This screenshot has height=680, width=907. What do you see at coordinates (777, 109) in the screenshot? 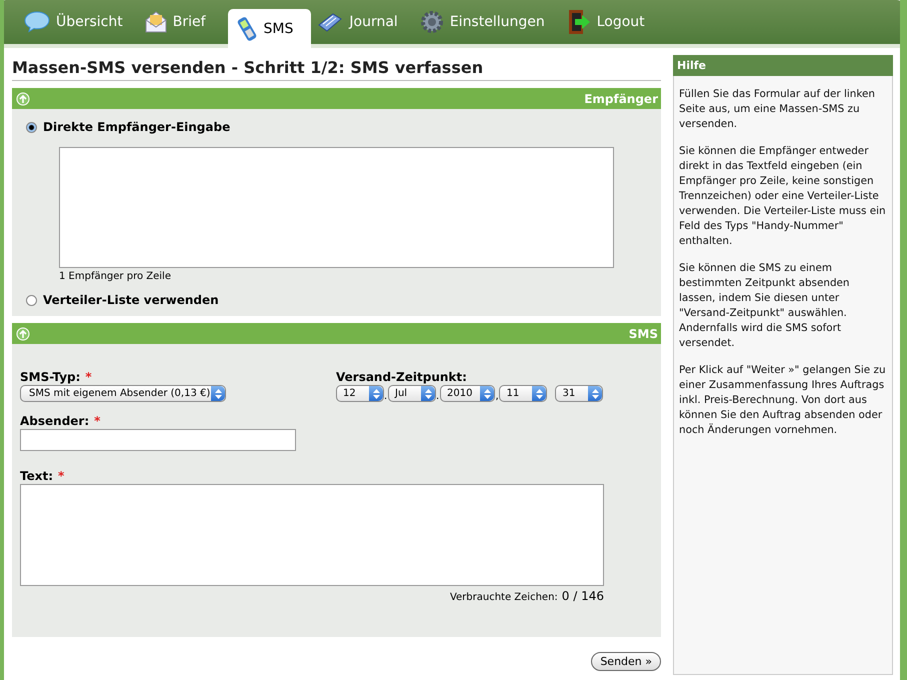
I see `help-text: Füllen Sie das Formular auf der linken Seite aus, um eine Massen-SMS zu versenden.` at bounding box center [777, 109].